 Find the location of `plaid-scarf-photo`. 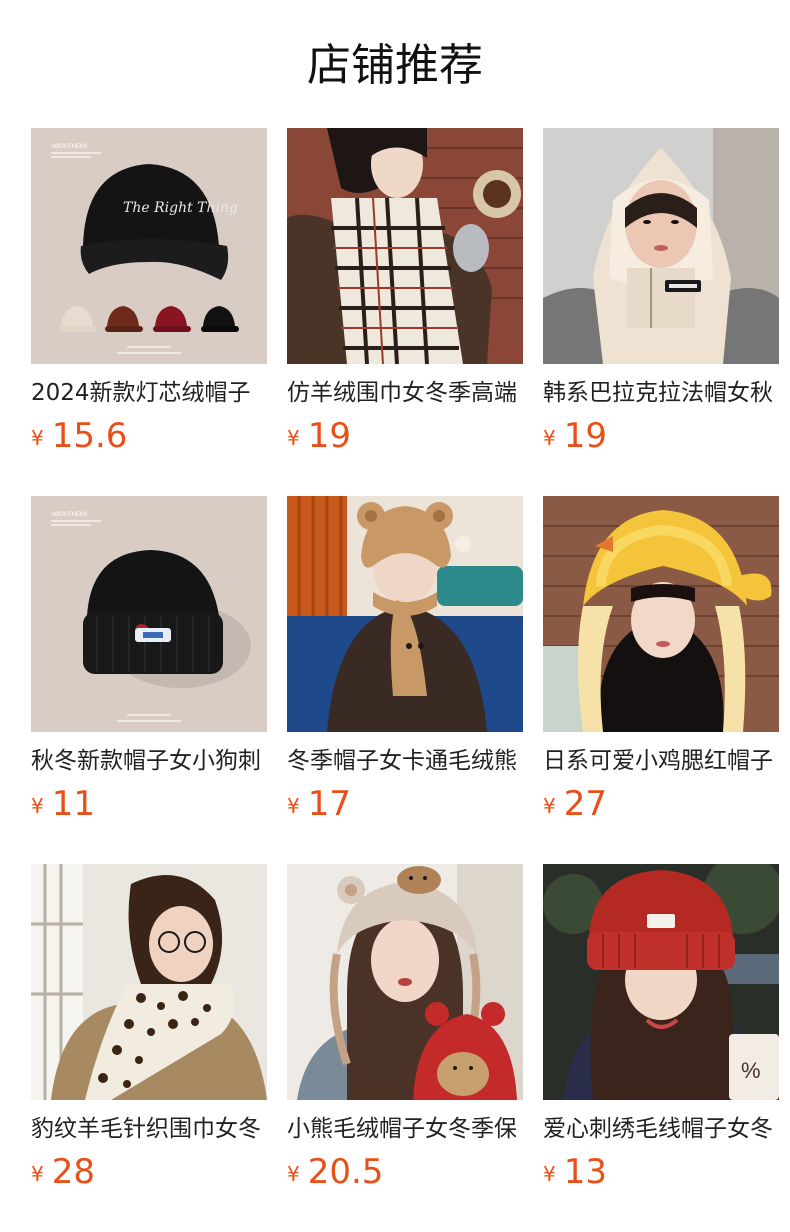

plaid-scarf-photo is located at coordinates (405, 246).